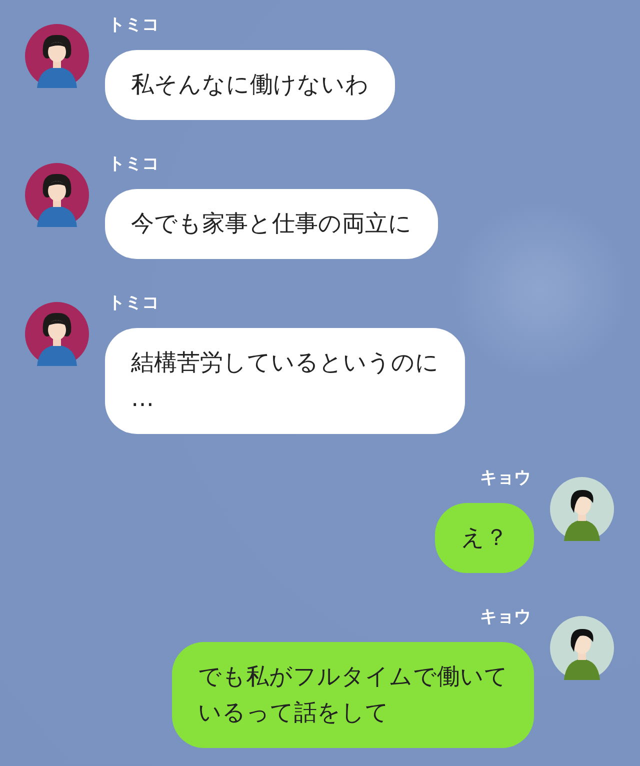 This screenshot has width=640, height=766. What do you see at coordinates (294, 713) in the screenshot?
I see `message-text: いるって話をして` at bounding box center [294, 713].